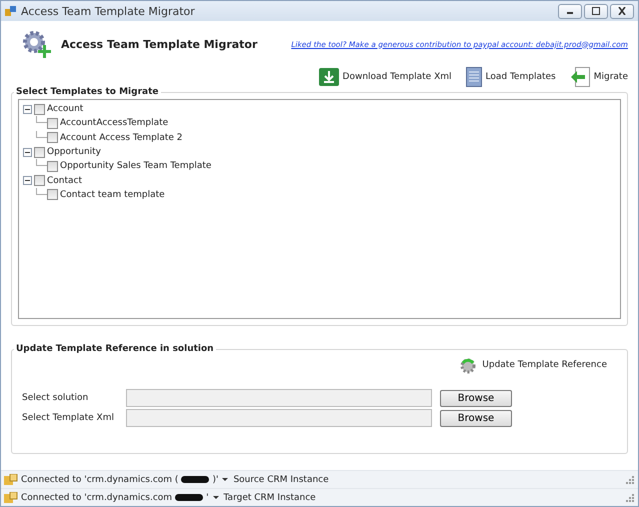 This screenshot has height=507, width=639. What do you see at coordinates (270, 497) in the screenshot?
I see `instance-label: Target CRM Instance` at bounding box center [270, 497].